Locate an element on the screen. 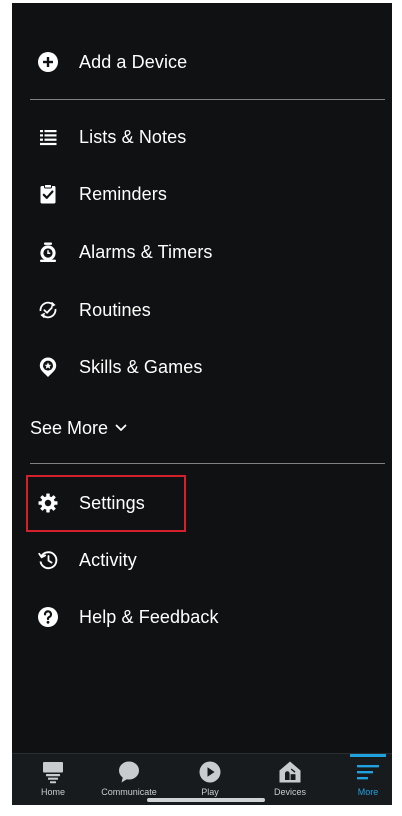  tab-more: More is located at coordinates (368, 779).